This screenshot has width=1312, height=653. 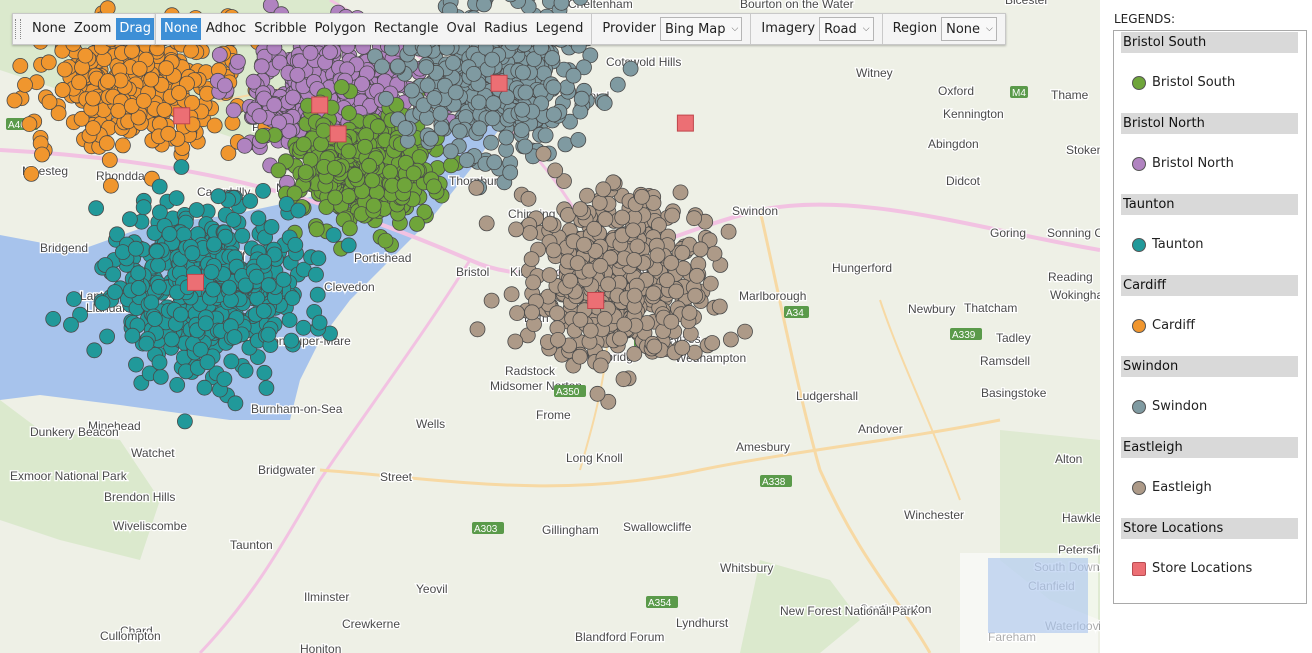 I want to click on draw-button-adhoc: Adhoc, so click(x=226, y=29).